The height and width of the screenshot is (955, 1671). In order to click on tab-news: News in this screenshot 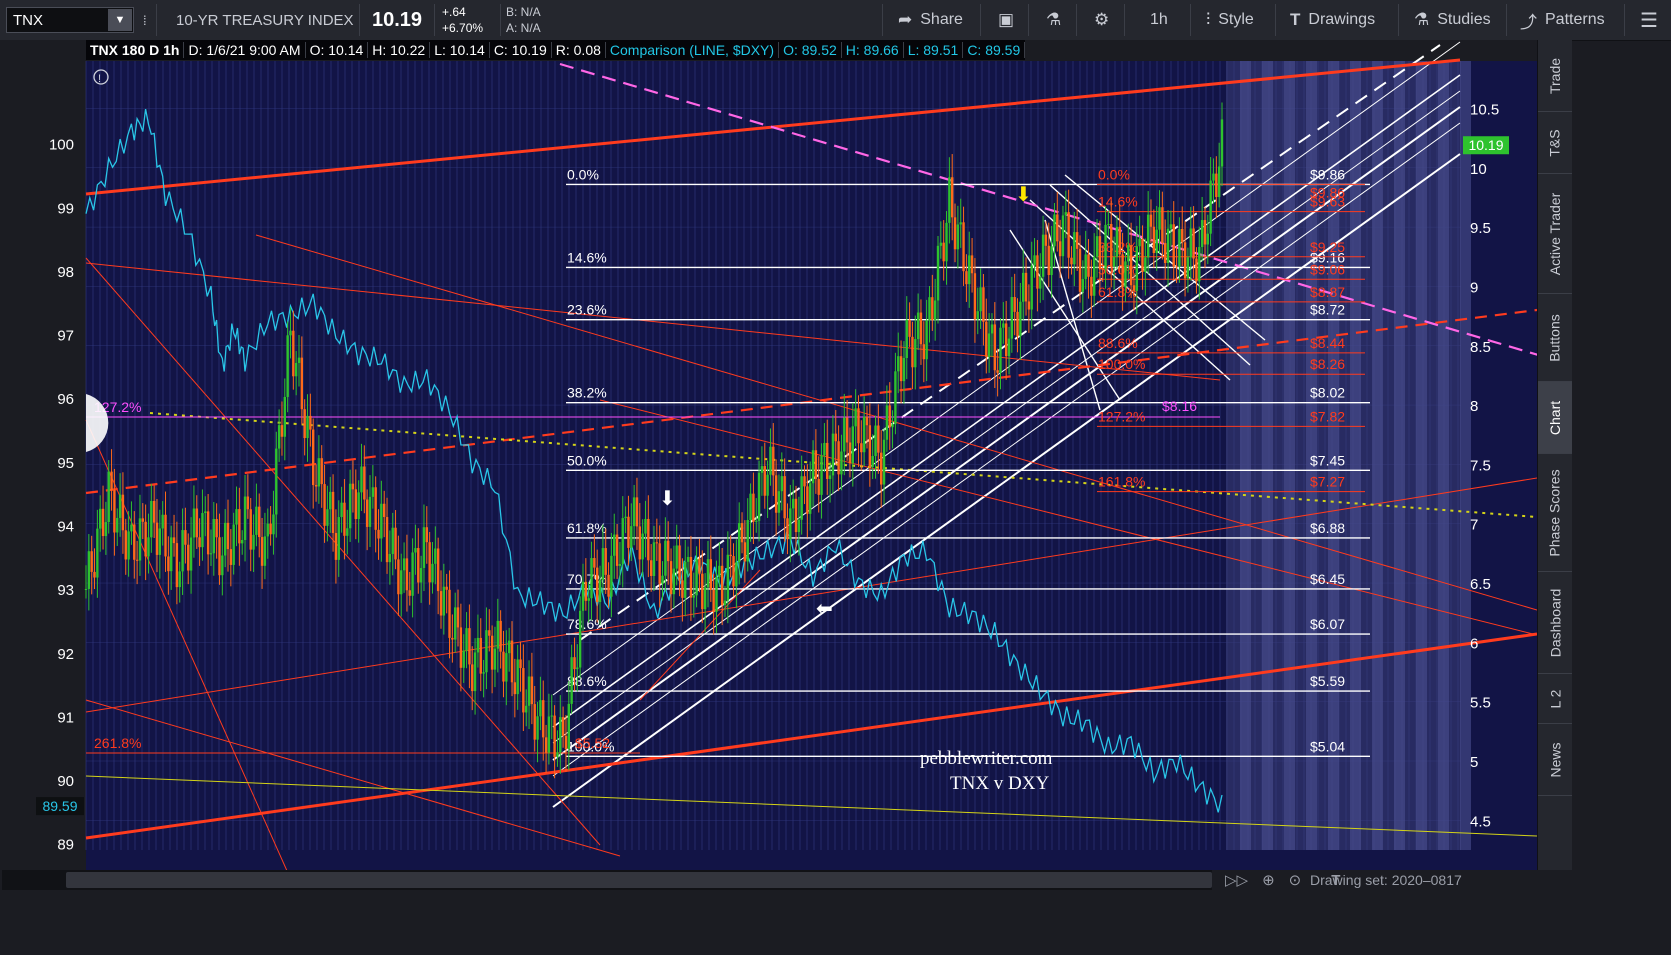, I will do `click(1555, 760)`.